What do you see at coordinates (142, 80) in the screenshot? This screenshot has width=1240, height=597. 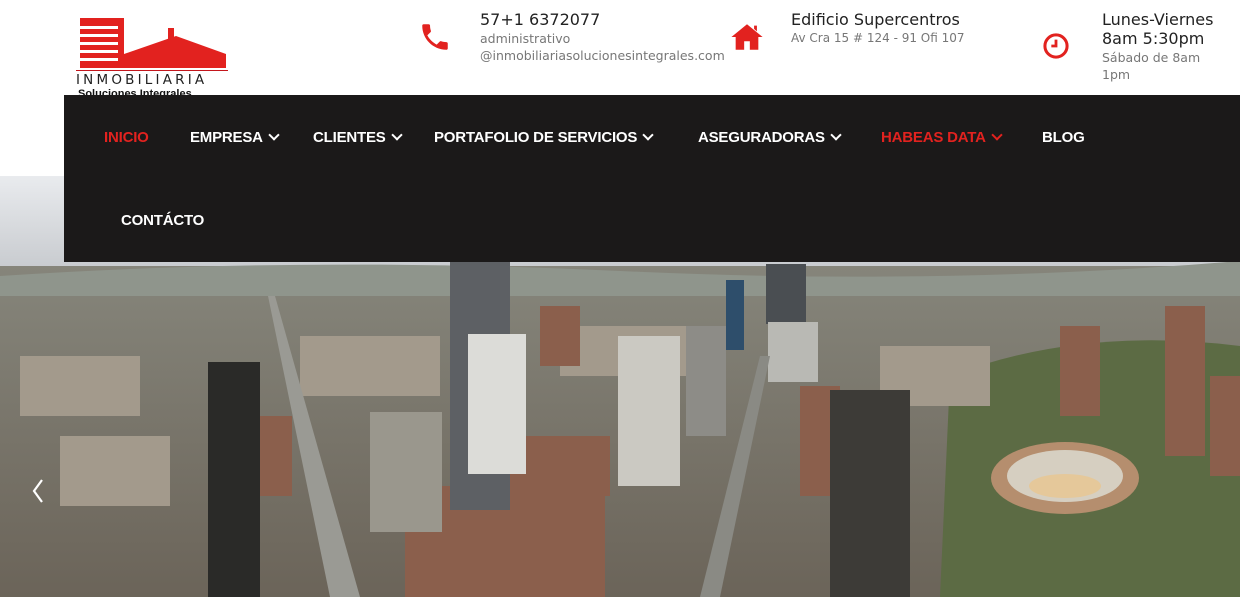 I see `logo-brand-text: INMOBILIARIA` at bounding box center [142, 80].